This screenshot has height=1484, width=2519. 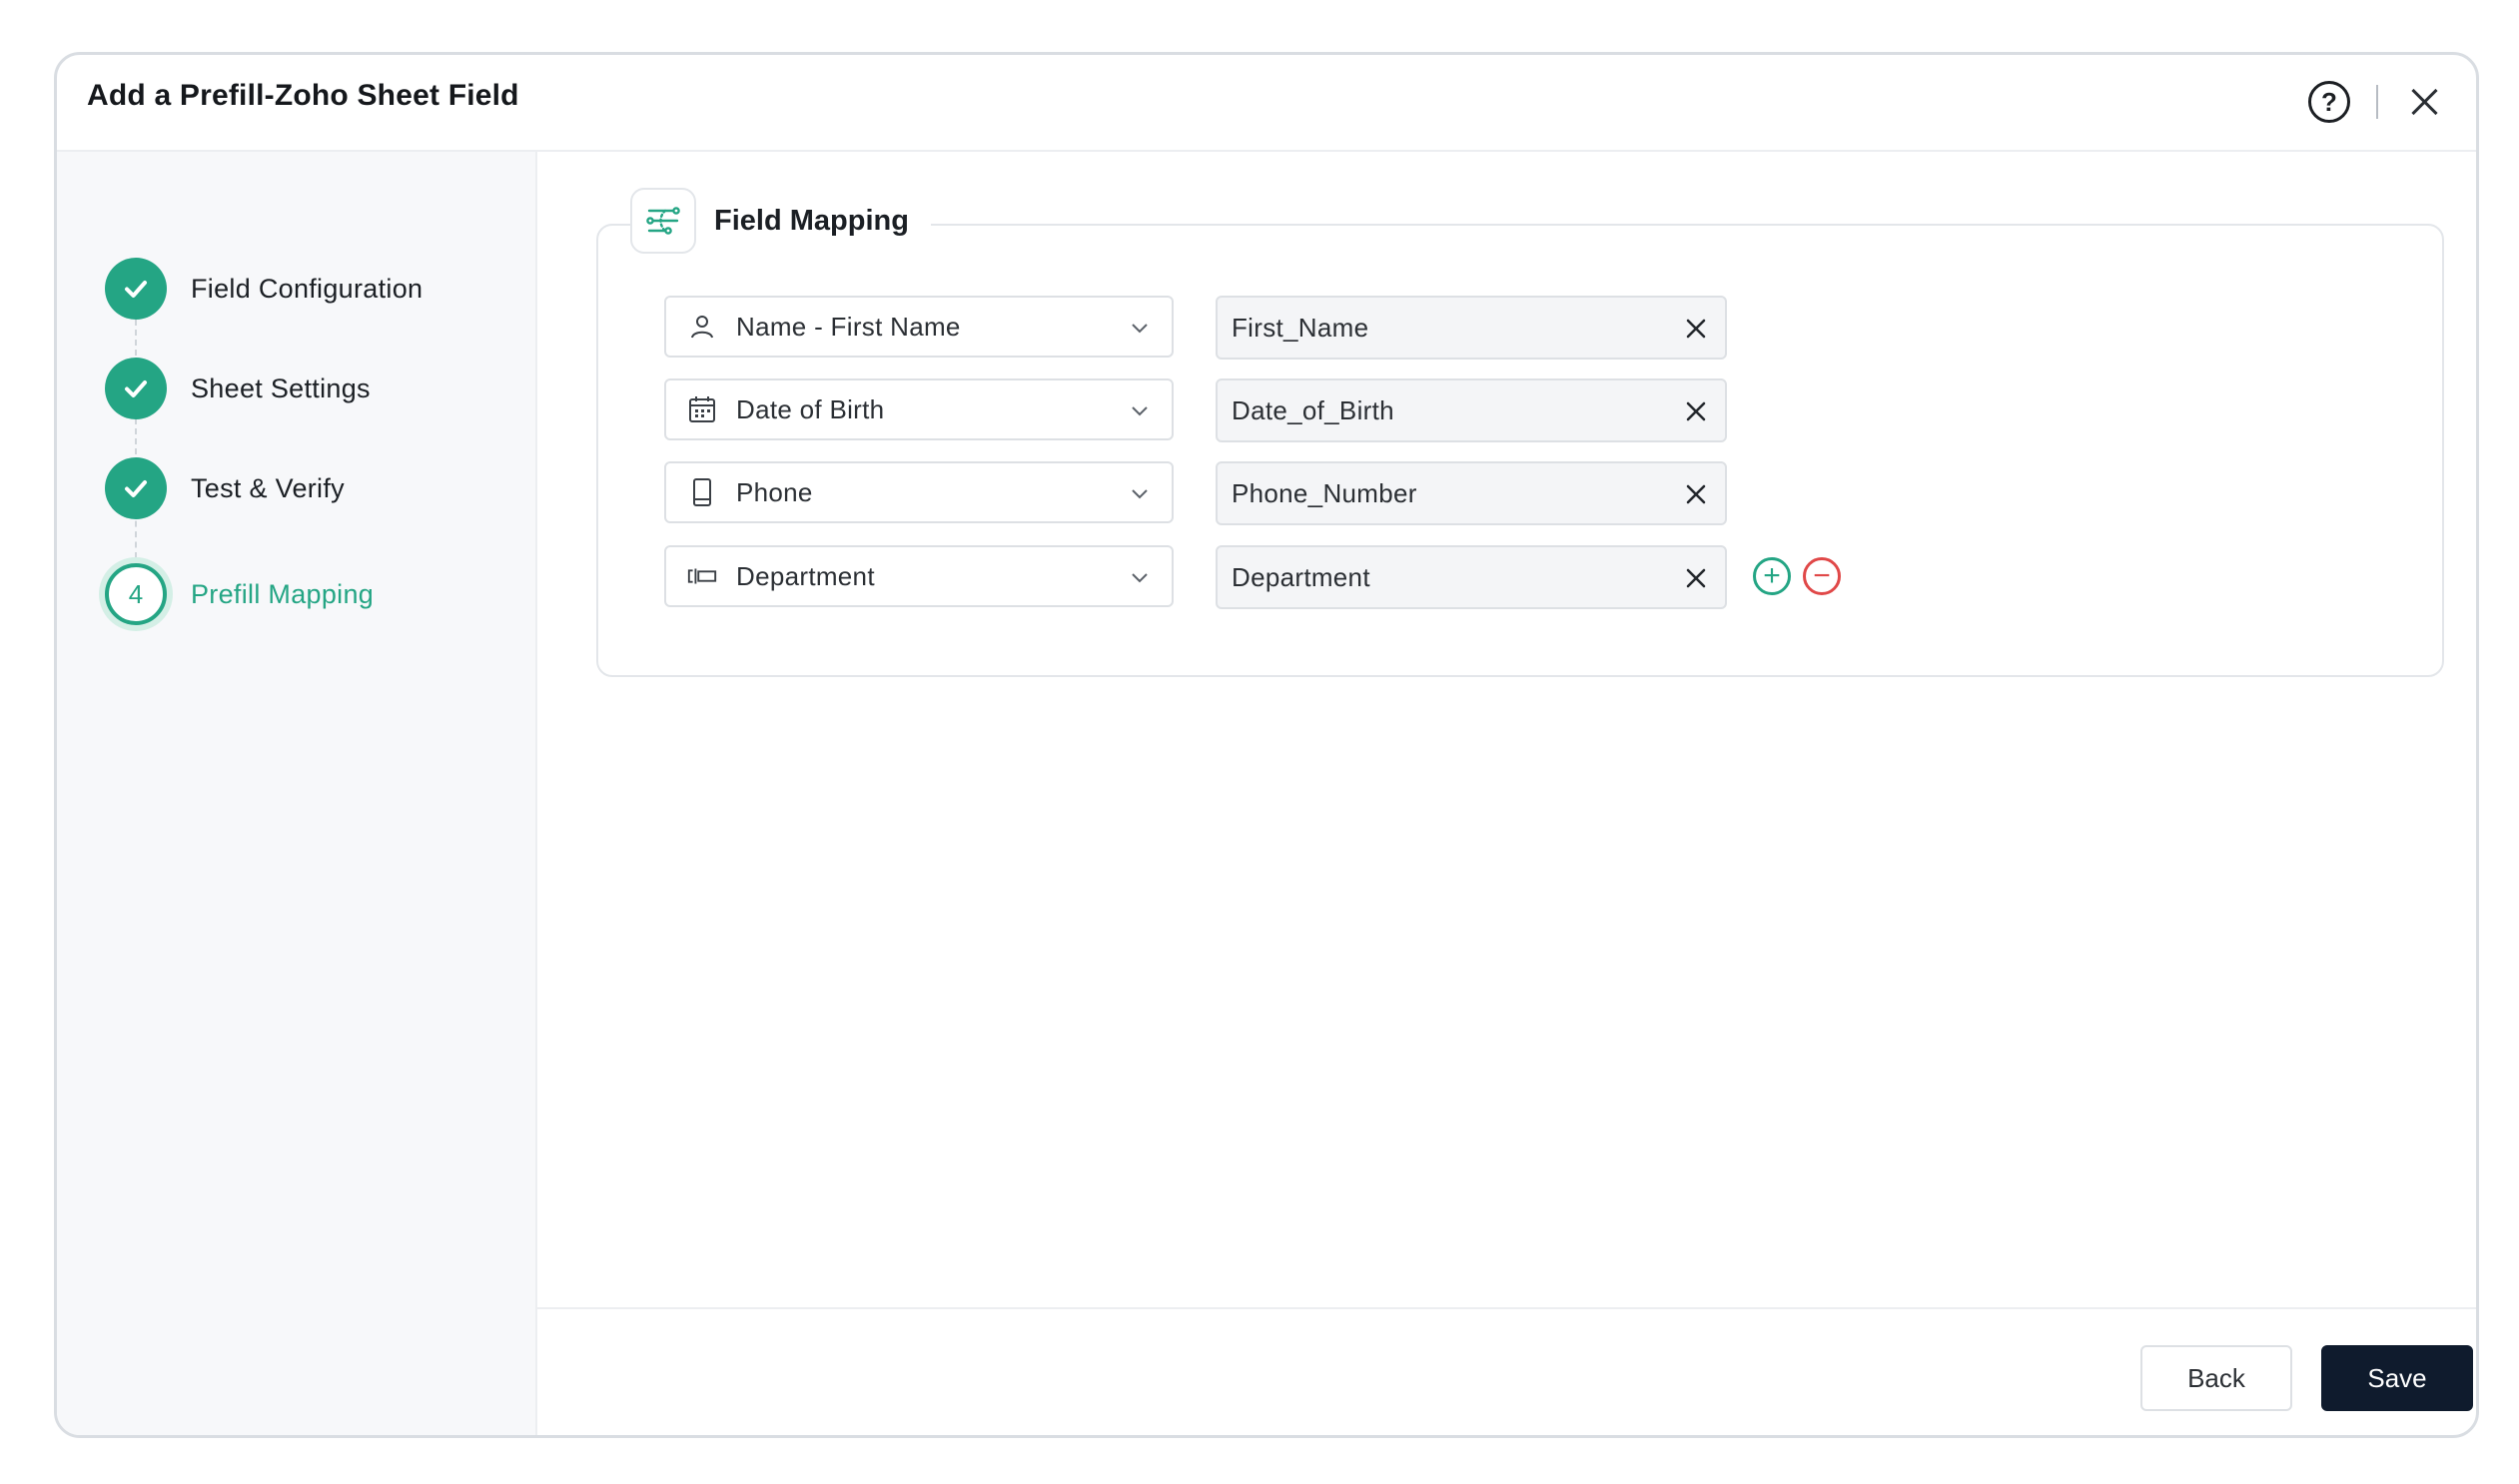 I want to click on mapping-row: Department Department + −, so click(x=1263, y=577).